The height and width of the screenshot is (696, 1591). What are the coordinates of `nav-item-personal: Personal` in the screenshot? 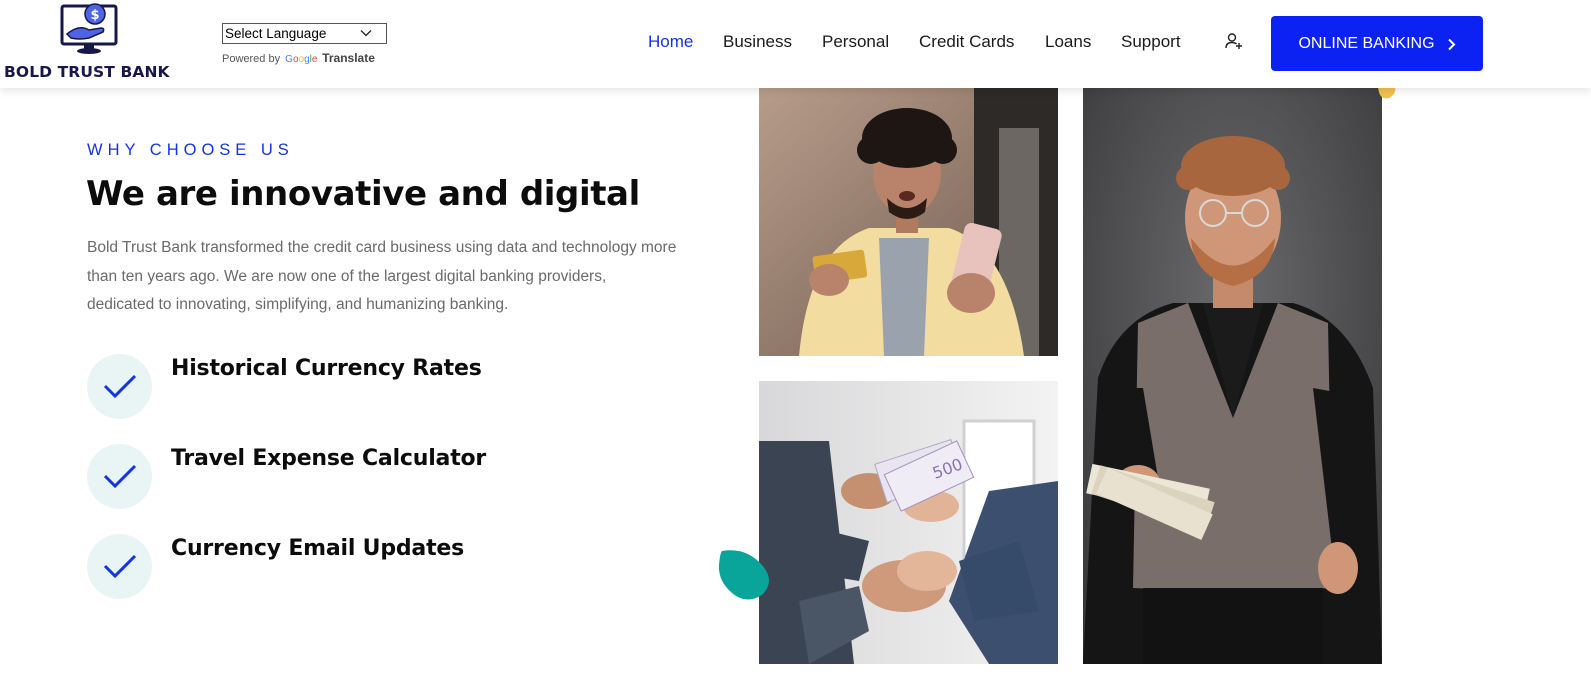 It's located at (855, 42).